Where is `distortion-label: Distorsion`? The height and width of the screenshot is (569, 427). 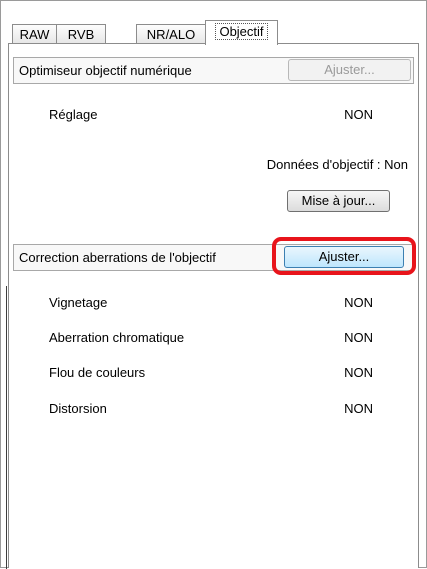
distortion-label: Distorsion is located at coordinates (78, 408).